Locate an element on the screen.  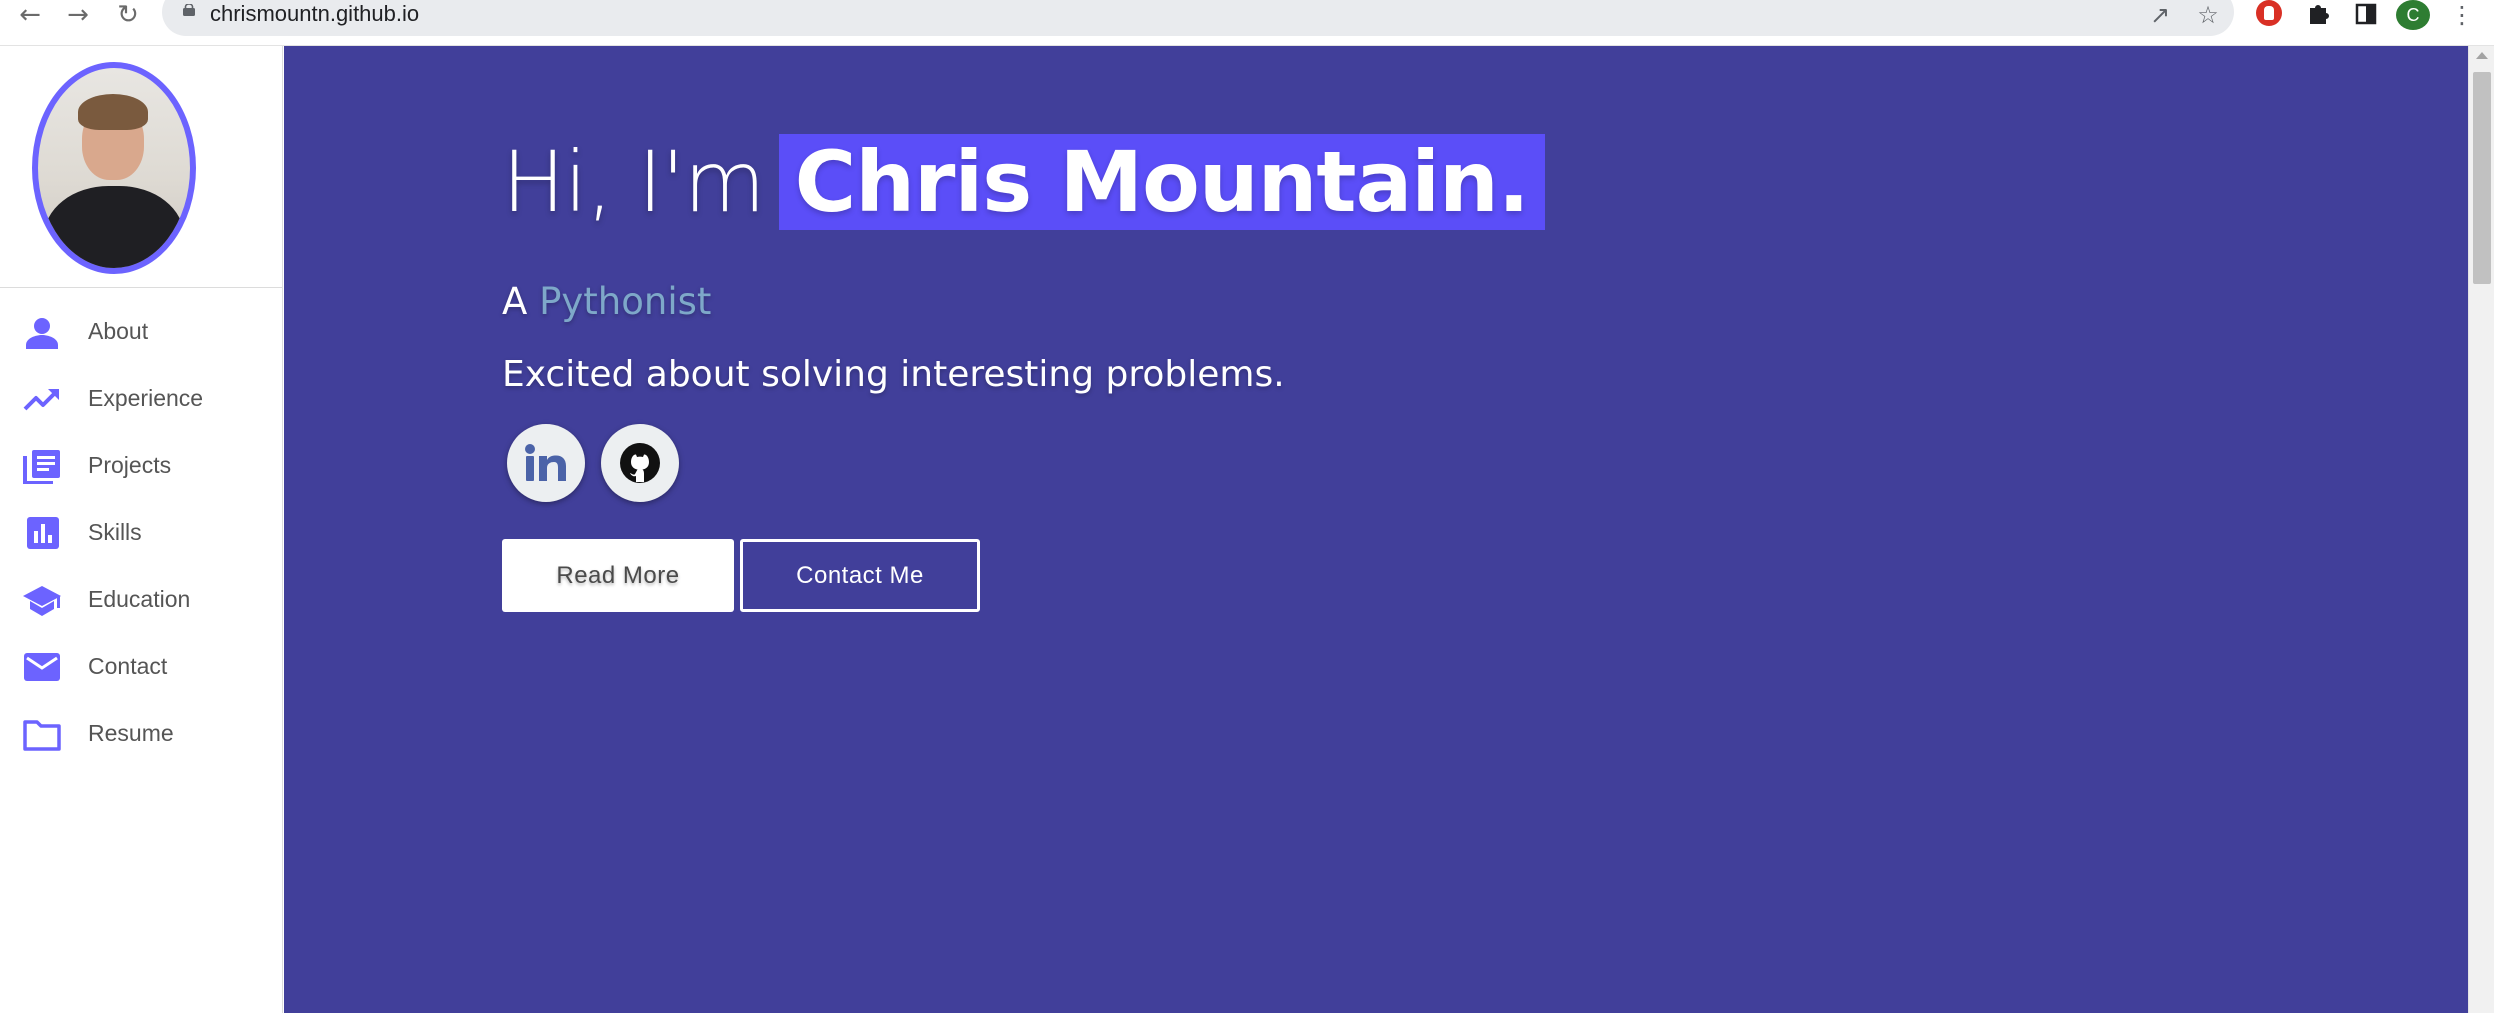
bookmark-star-icon: ☆ is located at coordinates (2208, 15).